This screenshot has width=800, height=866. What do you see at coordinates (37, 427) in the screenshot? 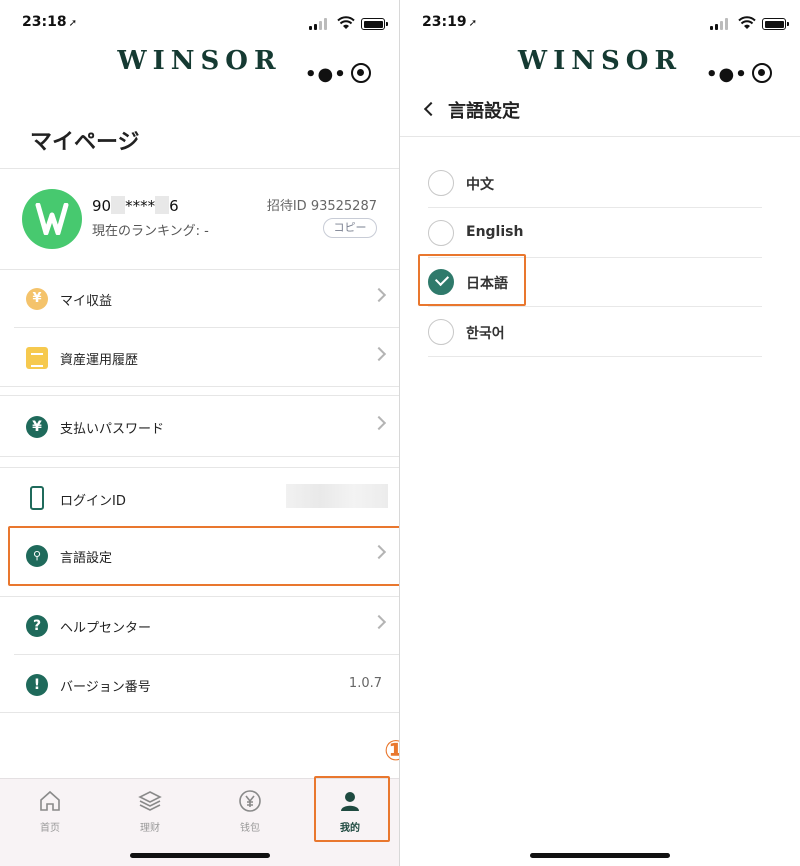
I see `yen-hand-icon: ¥` at bounding box center [37, 427].